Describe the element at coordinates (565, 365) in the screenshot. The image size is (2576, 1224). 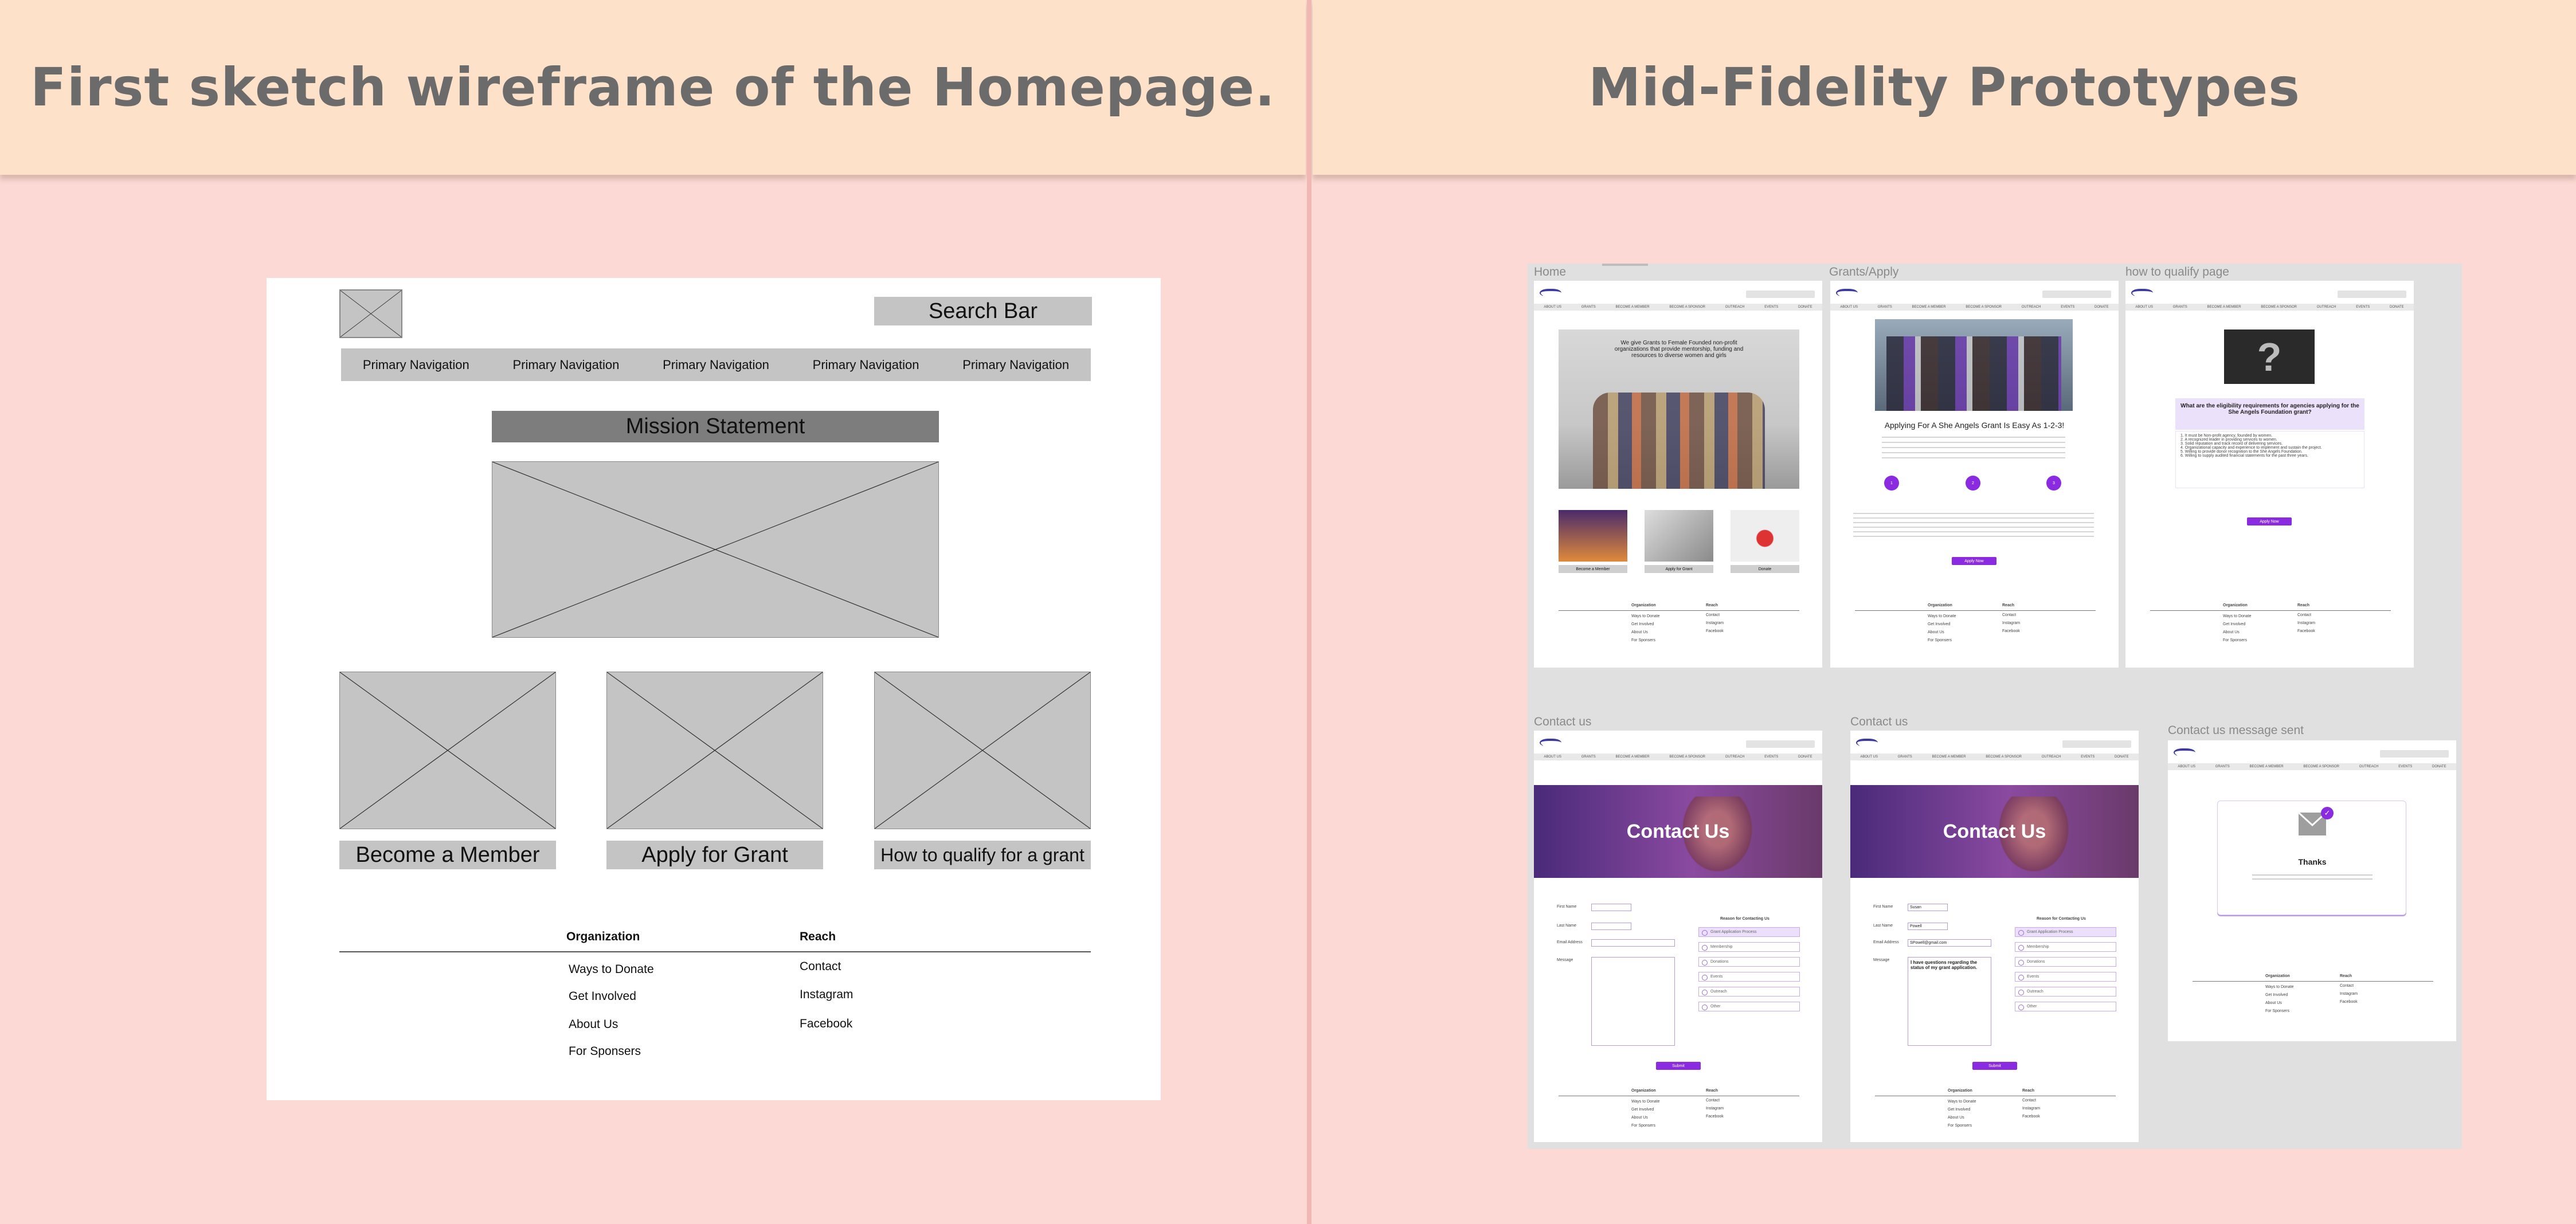
I see `nav-item-2: Primary Navigation` at that location.